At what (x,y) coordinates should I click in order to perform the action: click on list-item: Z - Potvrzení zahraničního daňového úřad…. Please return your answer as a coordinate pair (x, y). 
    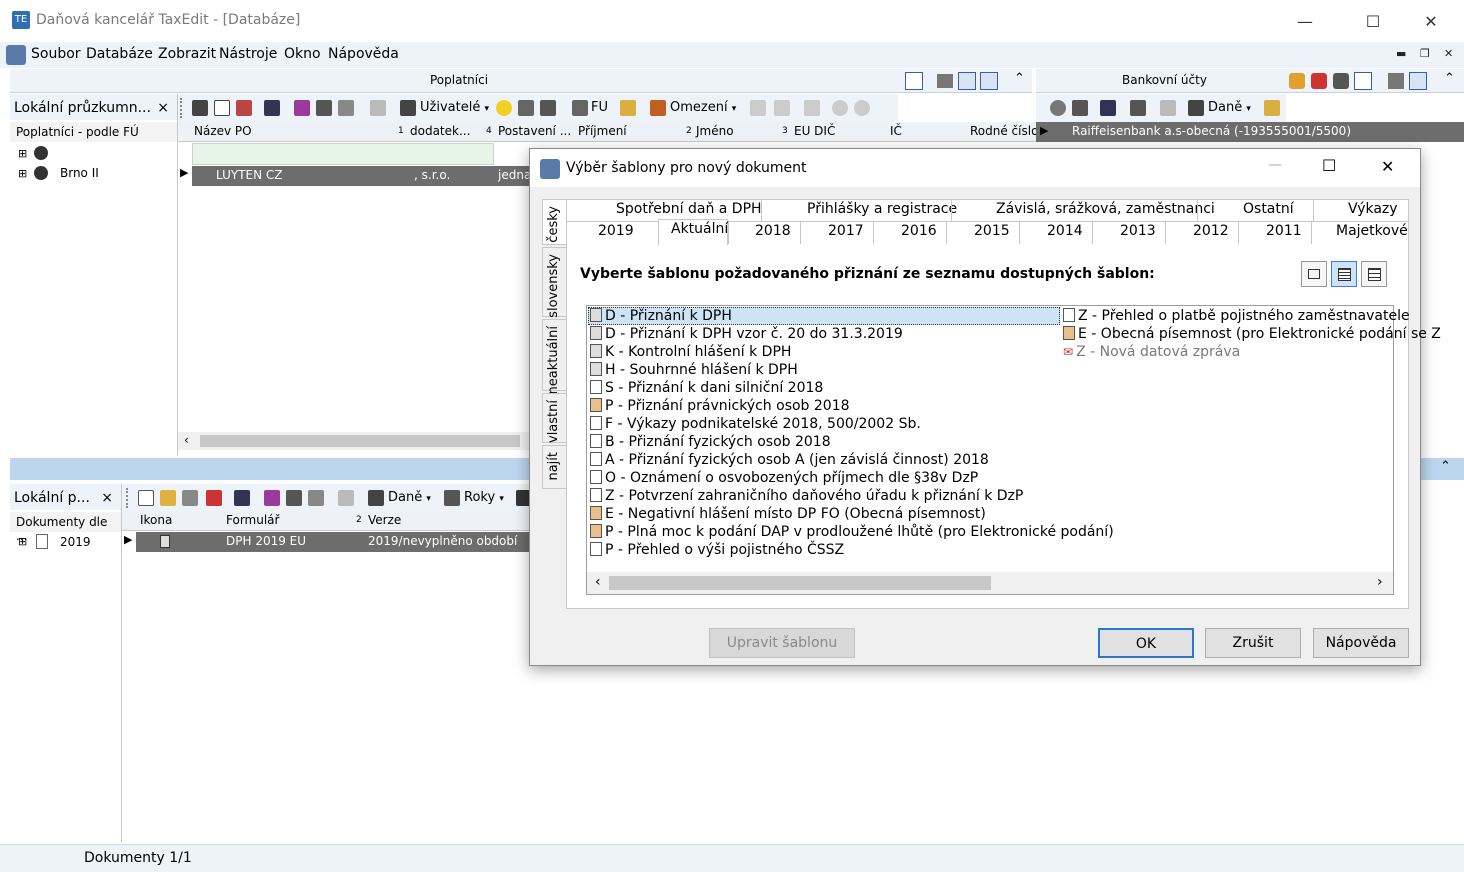
    Looking at the image, I should click on (806, 496).